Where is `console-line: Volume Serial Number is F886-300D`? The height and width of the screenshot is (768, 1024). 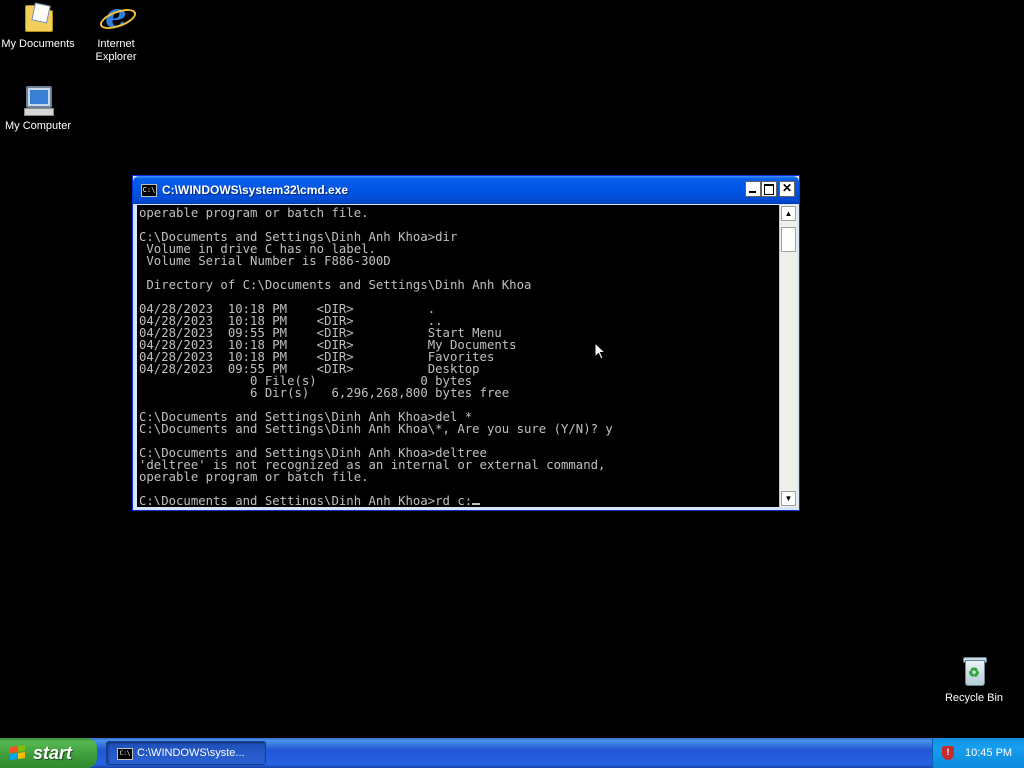 console-line: Volume Serial Number is F886-300D is located at coordinates (265, 261).